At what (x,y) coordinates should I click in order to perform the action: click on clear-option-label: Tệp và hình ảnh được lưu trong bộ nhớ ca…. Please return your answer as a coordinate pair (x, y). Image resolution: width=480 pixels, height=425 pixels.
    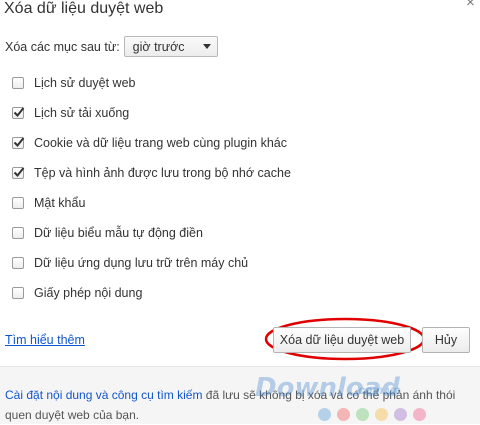
    Looking at the image, I should click on (162, 173).